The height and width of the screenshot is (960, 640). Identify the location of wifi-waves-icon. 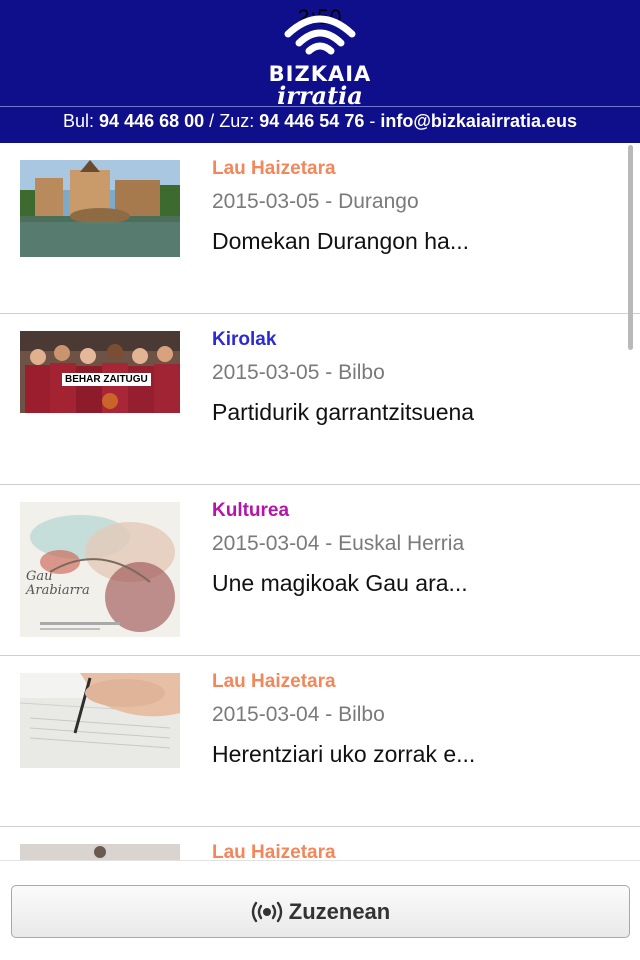
(320, 35).